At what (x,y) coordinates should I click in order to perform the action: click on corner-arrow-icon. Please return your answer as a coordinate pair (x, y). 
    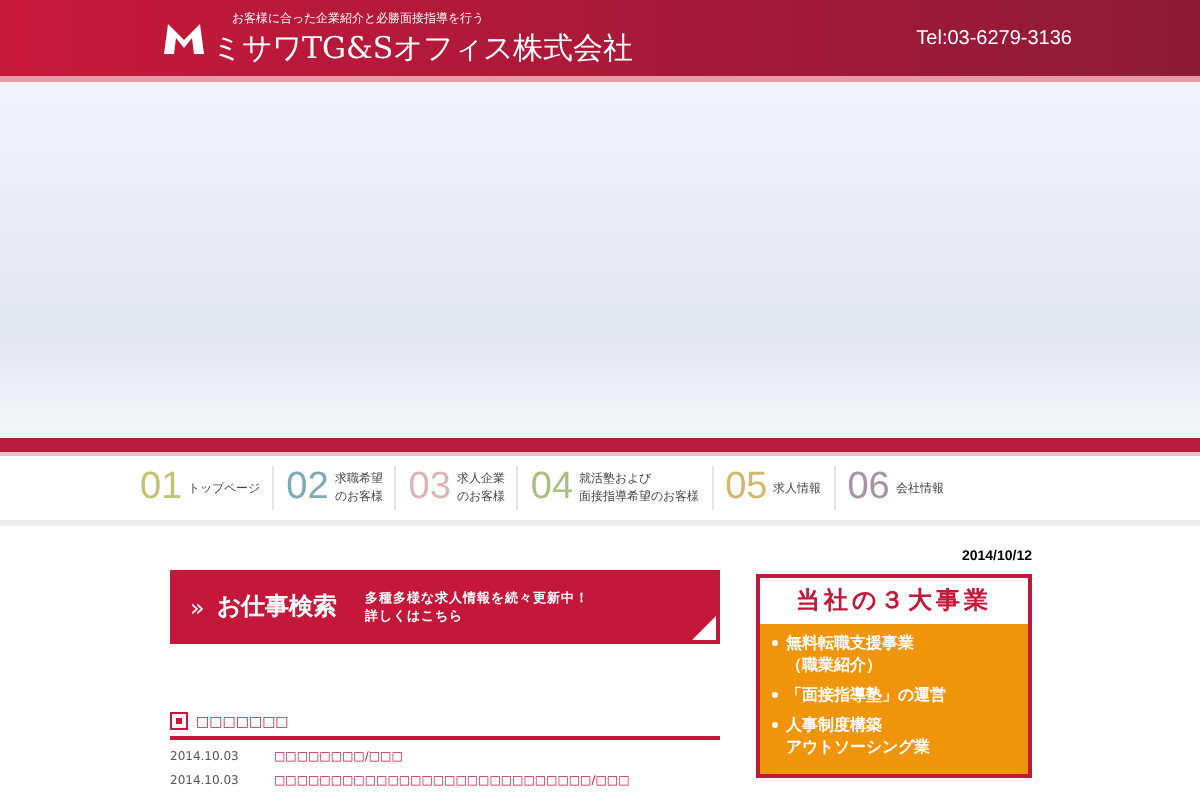
    Looking at the image, I should click on (704, 628).